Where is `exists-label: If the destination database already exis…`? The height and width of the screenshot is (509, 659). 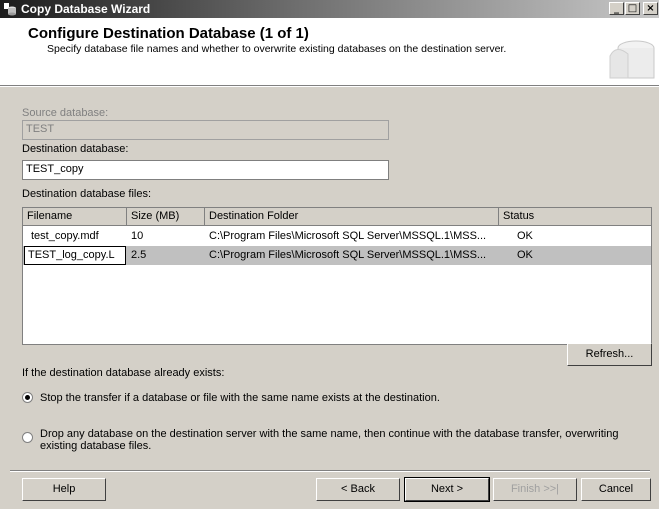
exists-label: If the destination database already exis… is located at coordinates (123, 373).